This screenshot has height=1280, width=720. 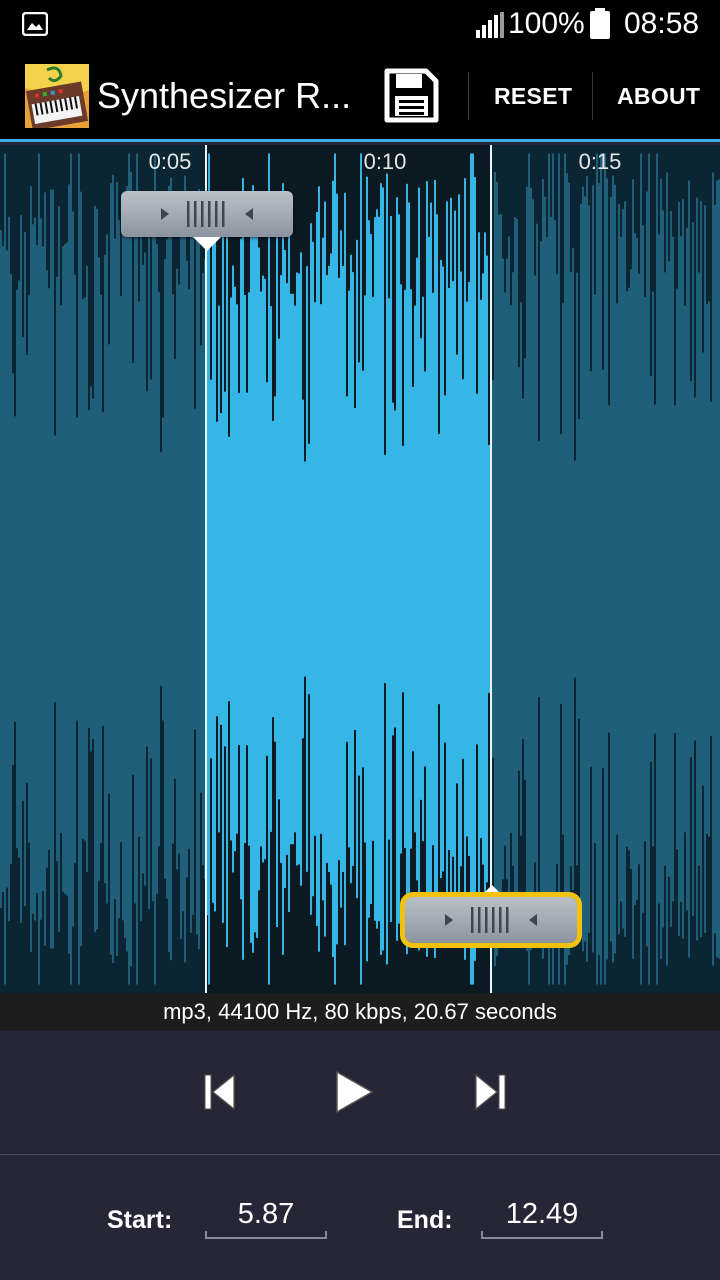 I want to click on start-time-input: 5.87, so click(x=266, y=1216).